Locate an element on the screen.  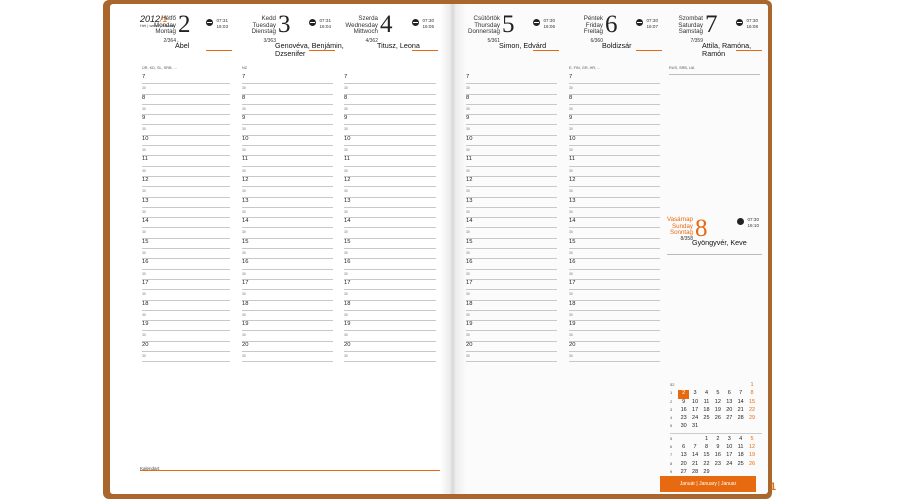
calendar-day: 27 is located at coordinates (729, 419).